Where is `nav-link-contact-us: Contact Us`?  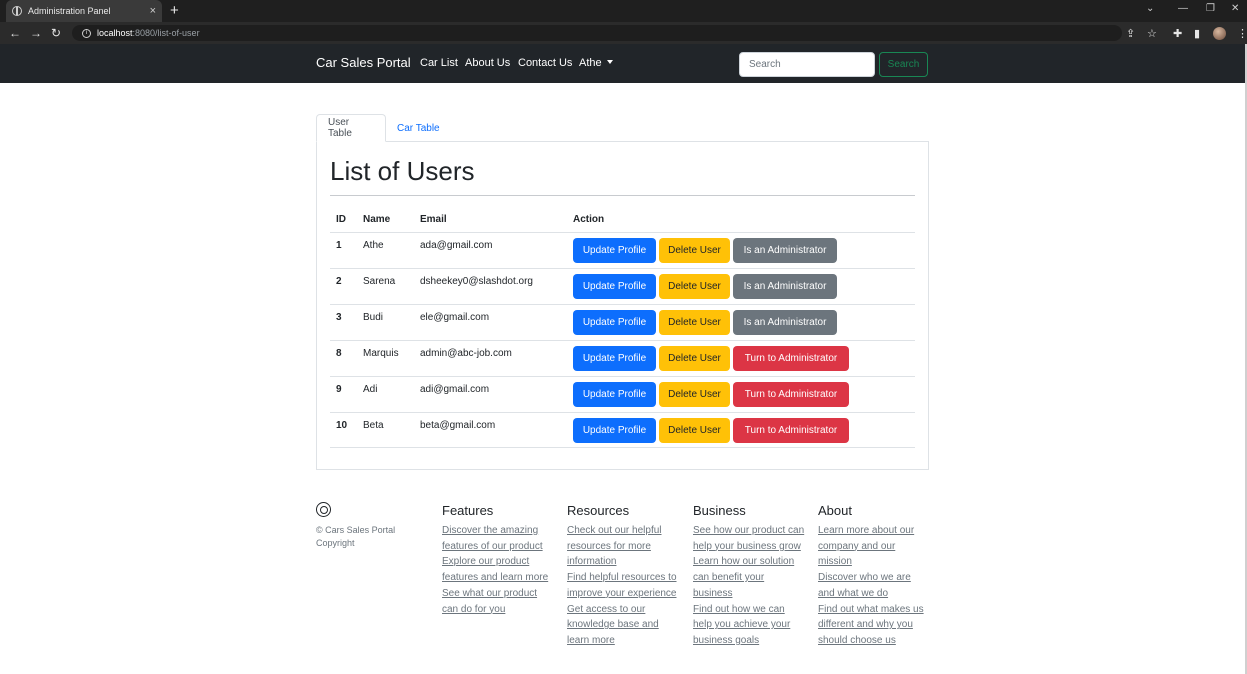
nav-link-contact-us: Contact Us is located at coordinates (545, 63).